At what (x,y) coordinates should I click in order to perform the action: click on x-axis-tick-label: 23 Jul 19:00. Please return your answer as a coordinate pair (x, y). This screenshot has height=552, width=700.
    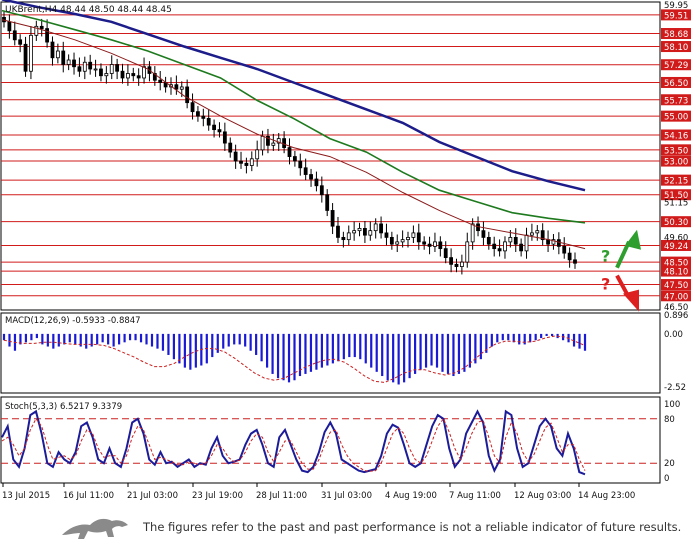
    Looking at the image, I should click on (217, 496).